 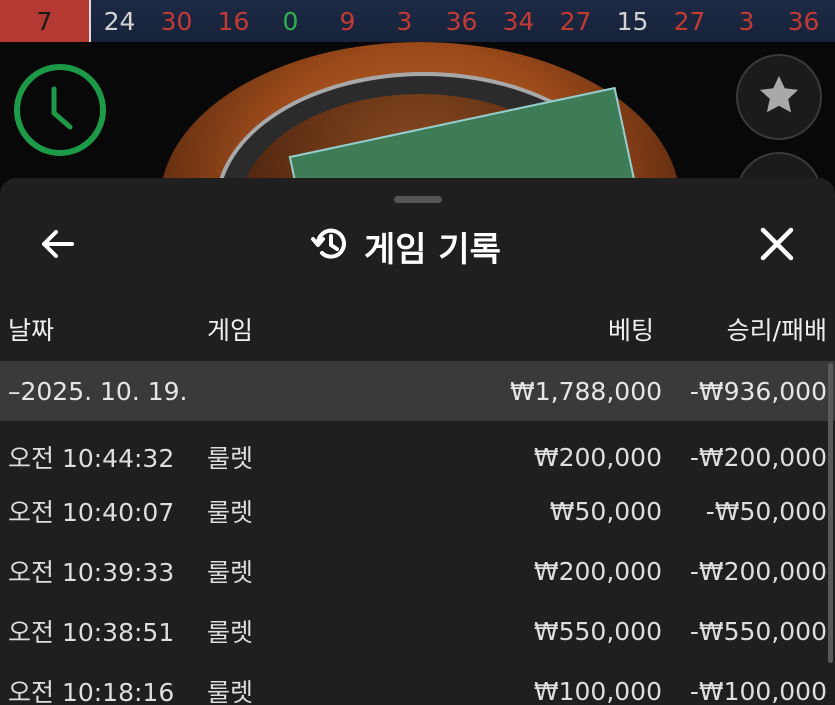 I want to click on close-icon, so click(x=777, y=246).